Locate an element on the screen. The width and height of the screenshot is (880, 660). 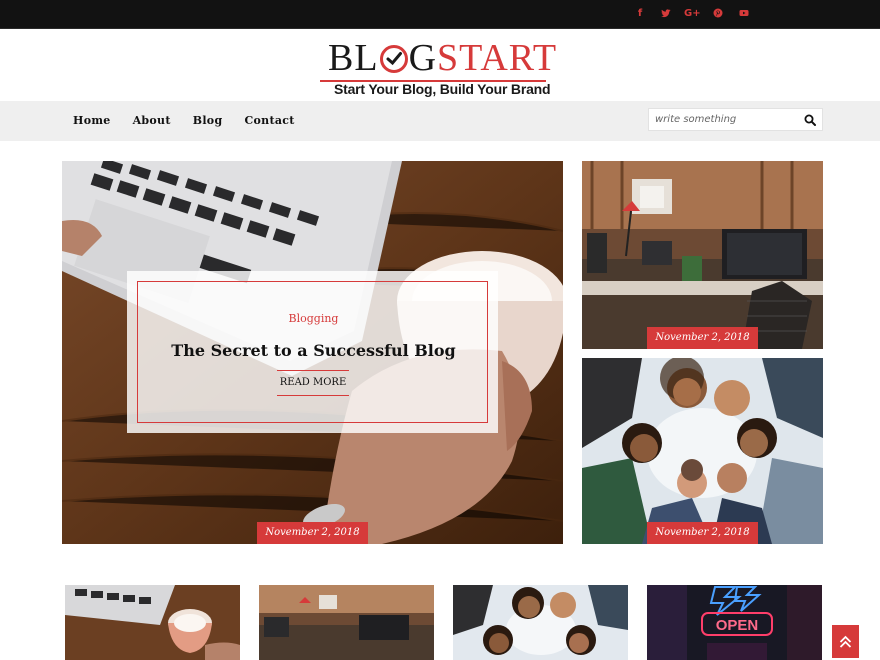
side-post-team: November 2, 2018 is located at coordinates (702, 451).